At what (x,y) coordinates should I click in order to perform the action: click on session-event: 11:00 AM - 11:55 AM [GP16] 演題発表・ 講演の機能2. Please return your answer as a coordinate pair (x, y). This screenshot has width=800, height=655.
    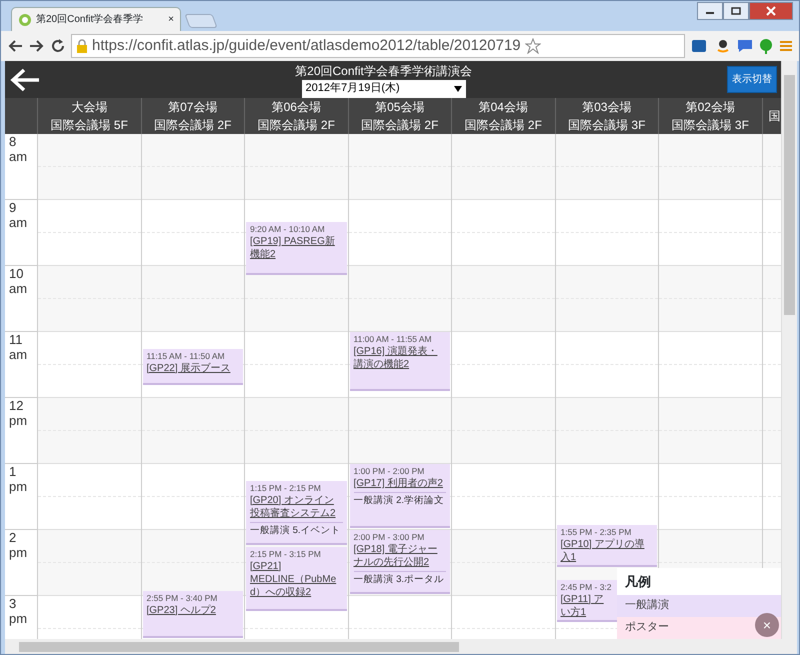
    Looking at the image, I should click on (400, 361).